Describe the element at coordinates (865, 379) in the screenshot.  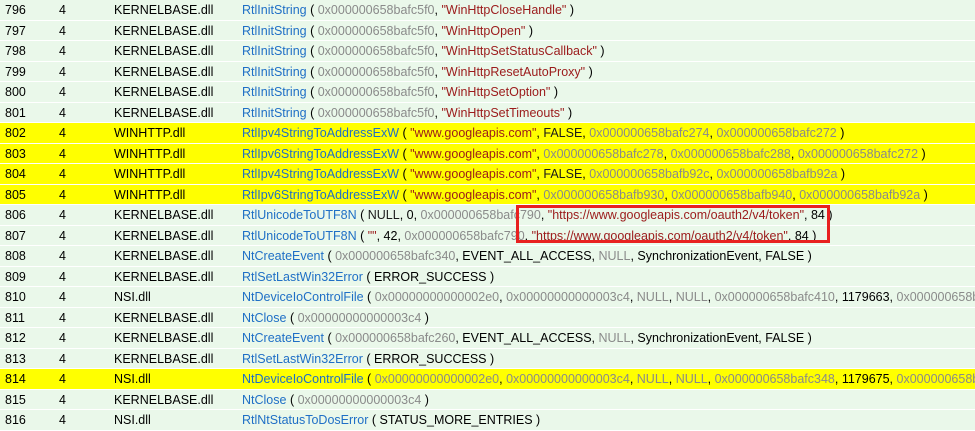
I see `call-token: , 1179675,` at that location.